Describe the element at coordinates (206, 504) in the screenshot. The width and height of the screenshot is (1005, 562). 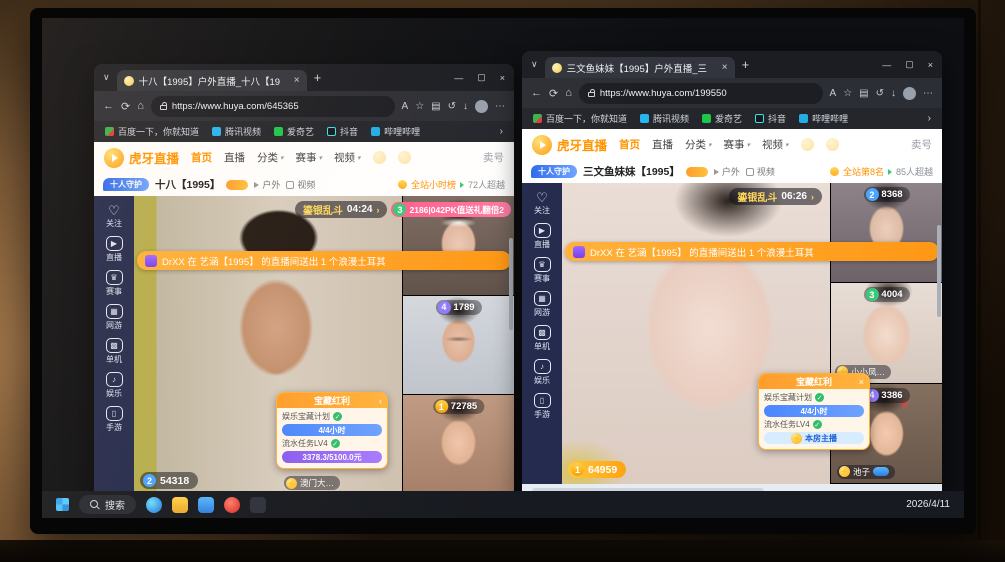
I see `taskbar-app-icon-blue` at that location.